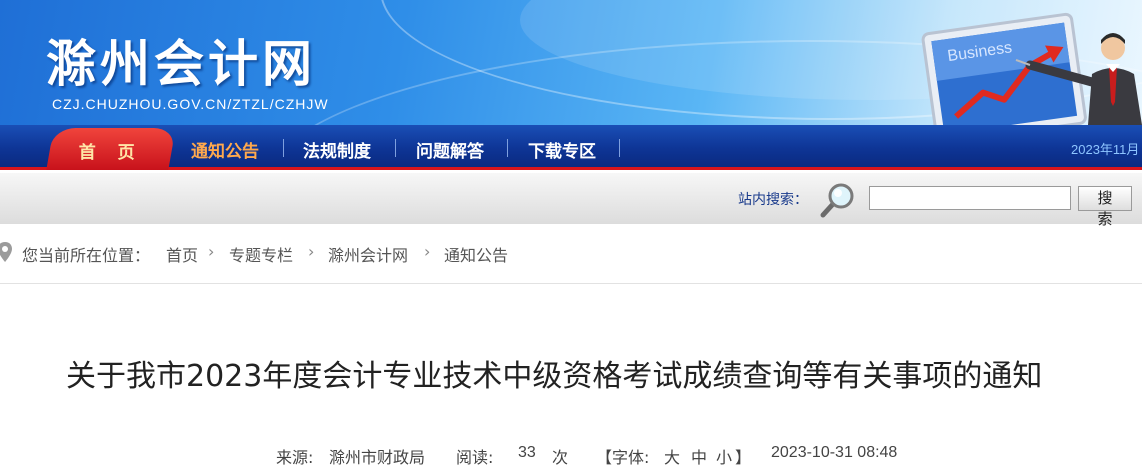  Describe the element at coordinates (368, 254) in the screenshot. I see `breadcrumb-site: 滁州会计网` at that location.